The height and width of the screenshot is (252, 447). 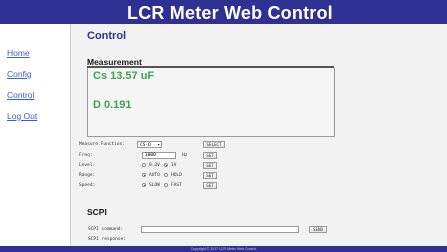 I want to click on freq-set-button: SET, so click(x=210, y=155).